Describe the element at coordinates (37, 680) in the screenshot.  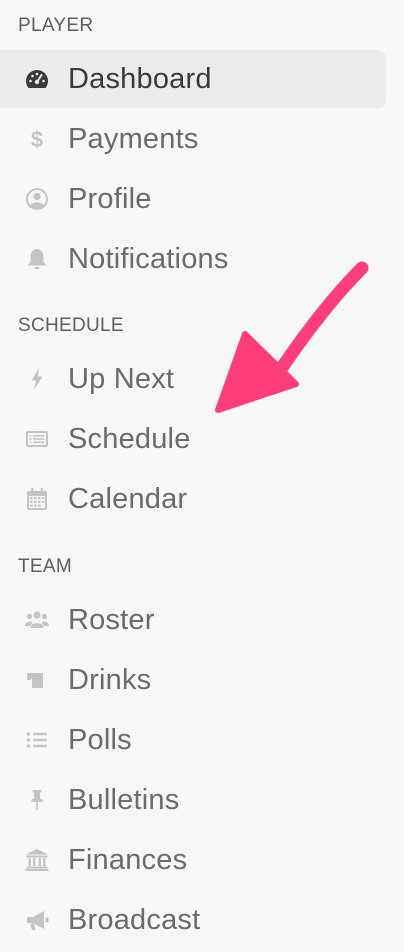
I see `mug-icon` at that location.